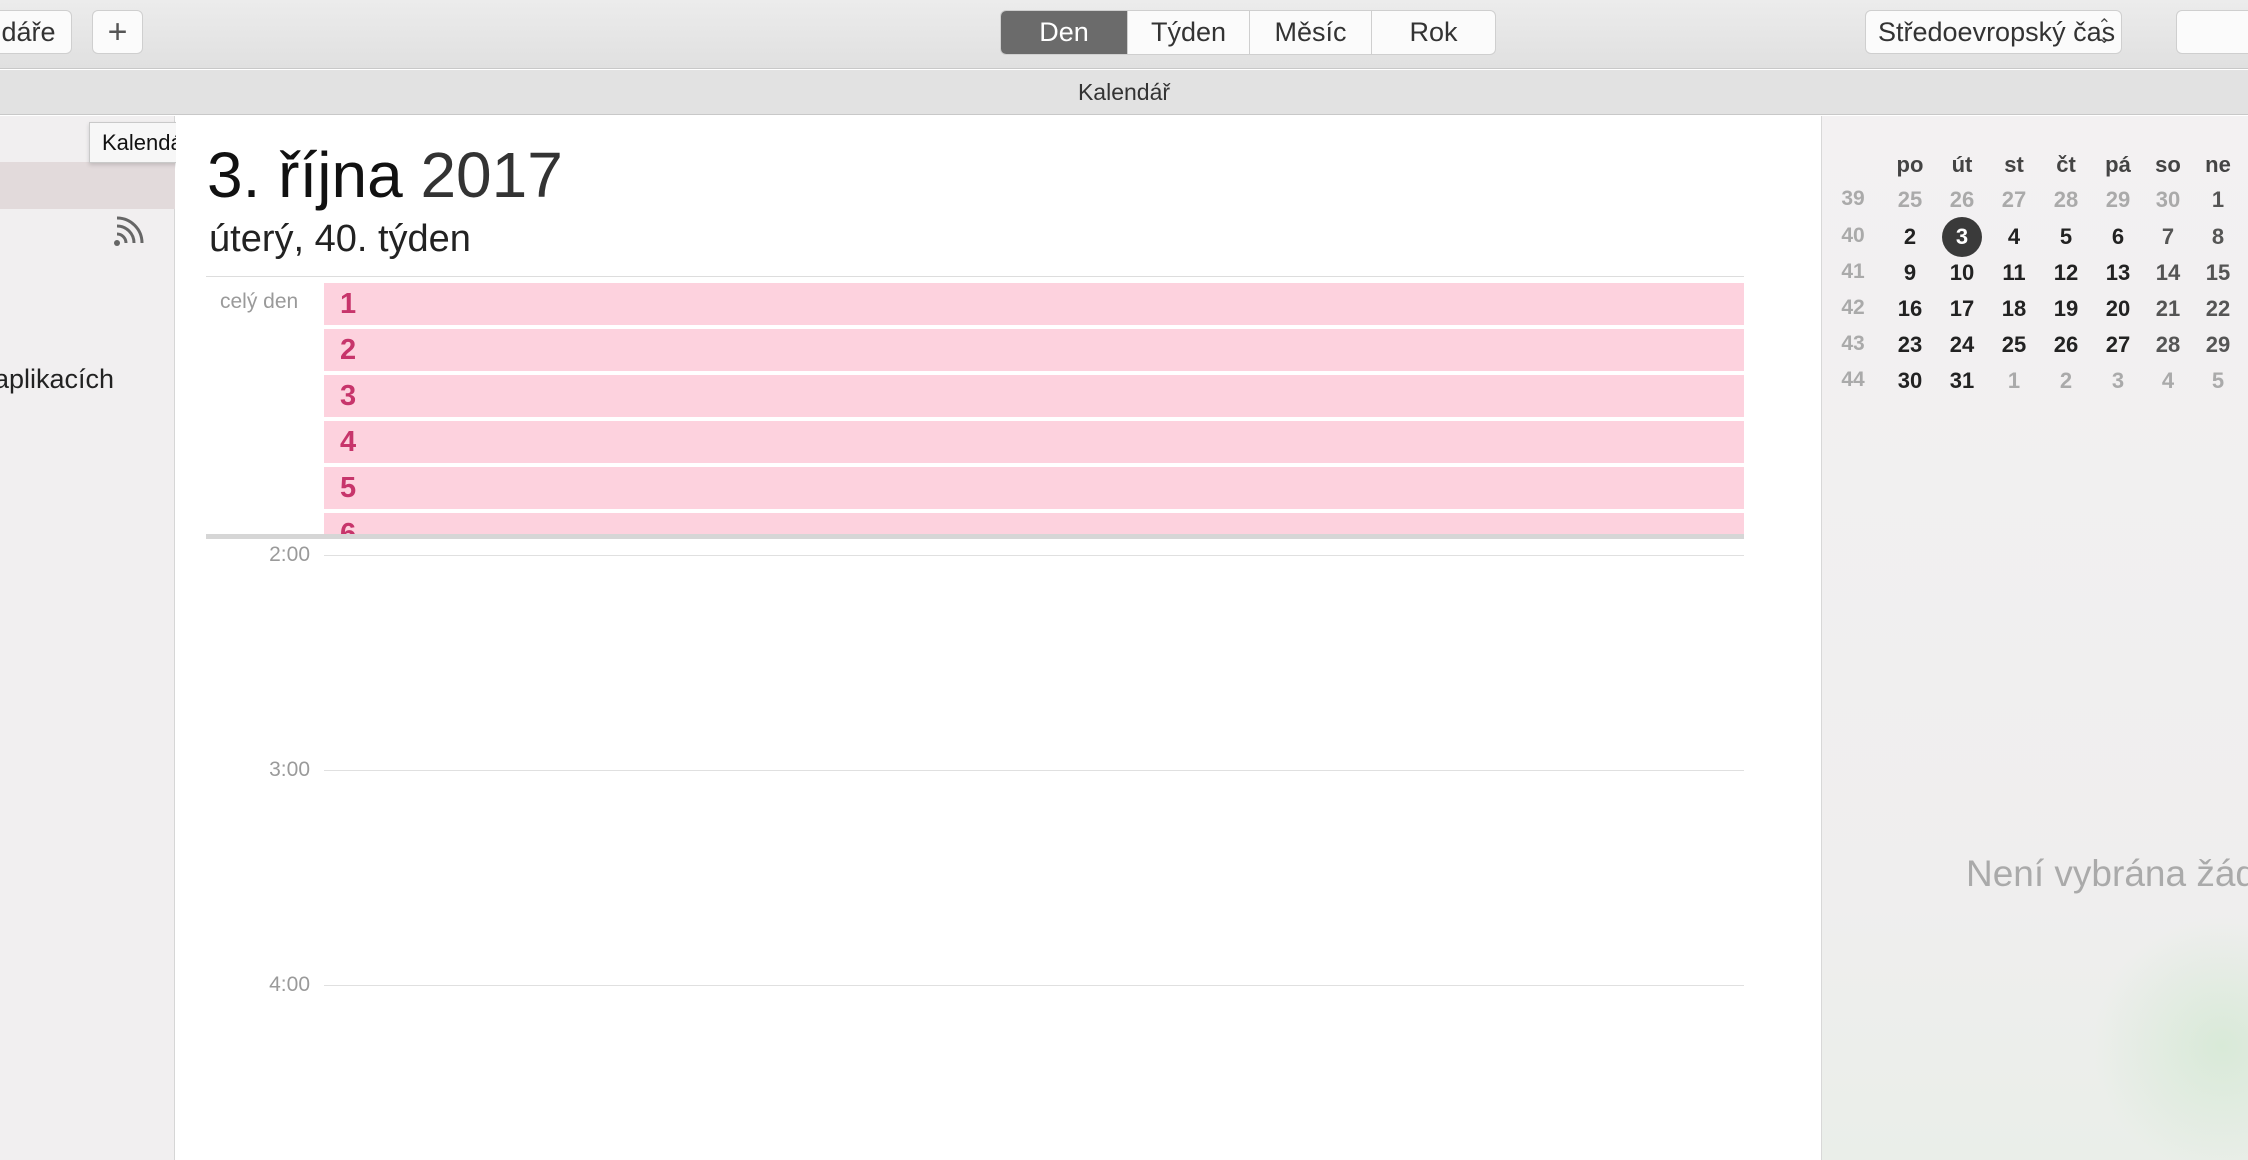 Image resolution: width=2248 pixels, height=1160 pixels. Describe the element at coordinates (1997, 31) in the screenshot. I see `timezone-label: Středoevropský čas` at that location.